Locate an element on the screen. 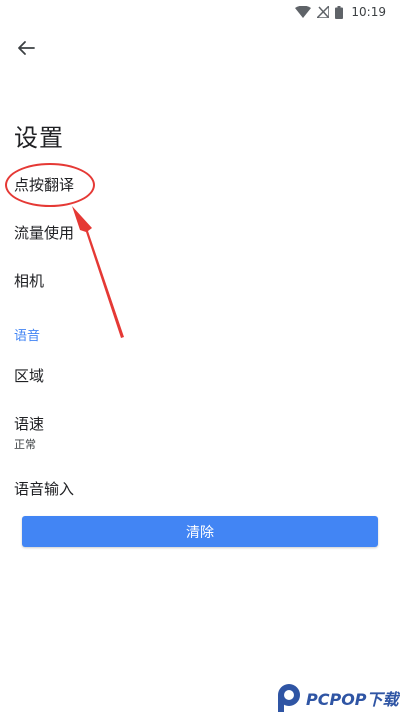  setting-data-usage: 流量使用 is located at coordinates (44, 232).